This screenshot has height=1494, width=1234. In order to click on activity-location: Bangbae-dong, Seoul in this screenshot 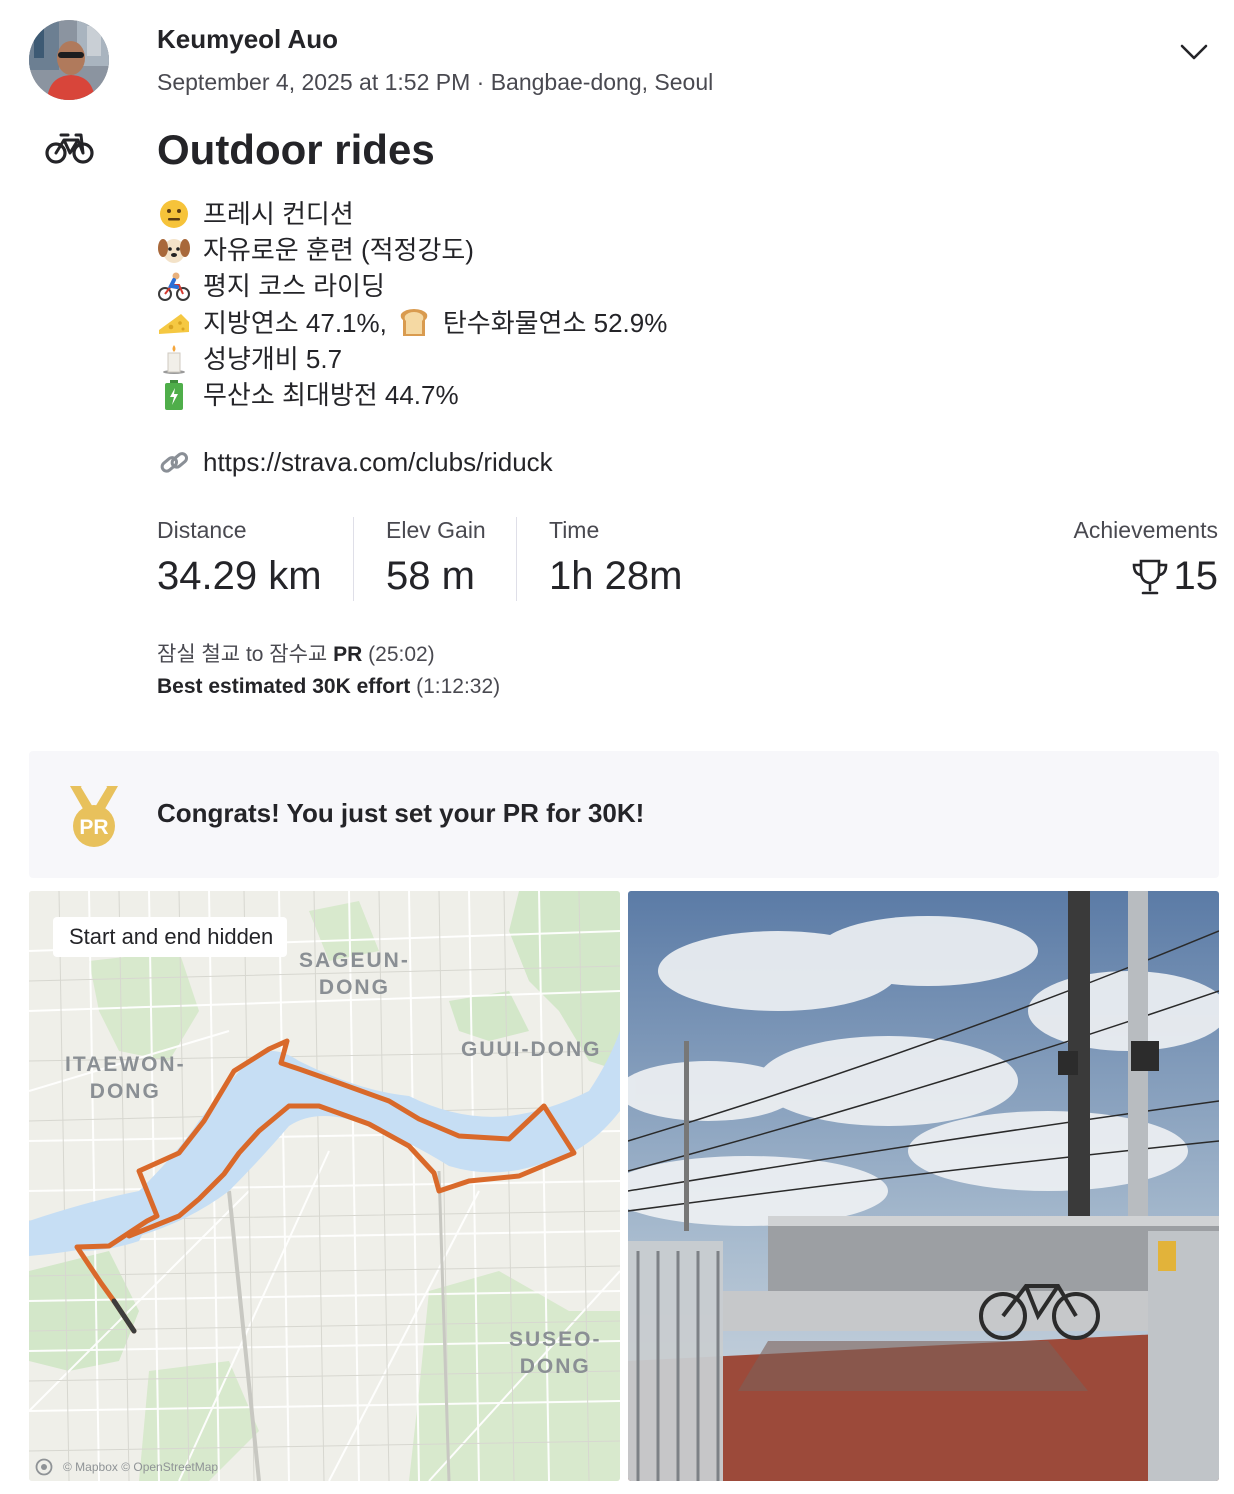, I will do `click(602, 82)`.